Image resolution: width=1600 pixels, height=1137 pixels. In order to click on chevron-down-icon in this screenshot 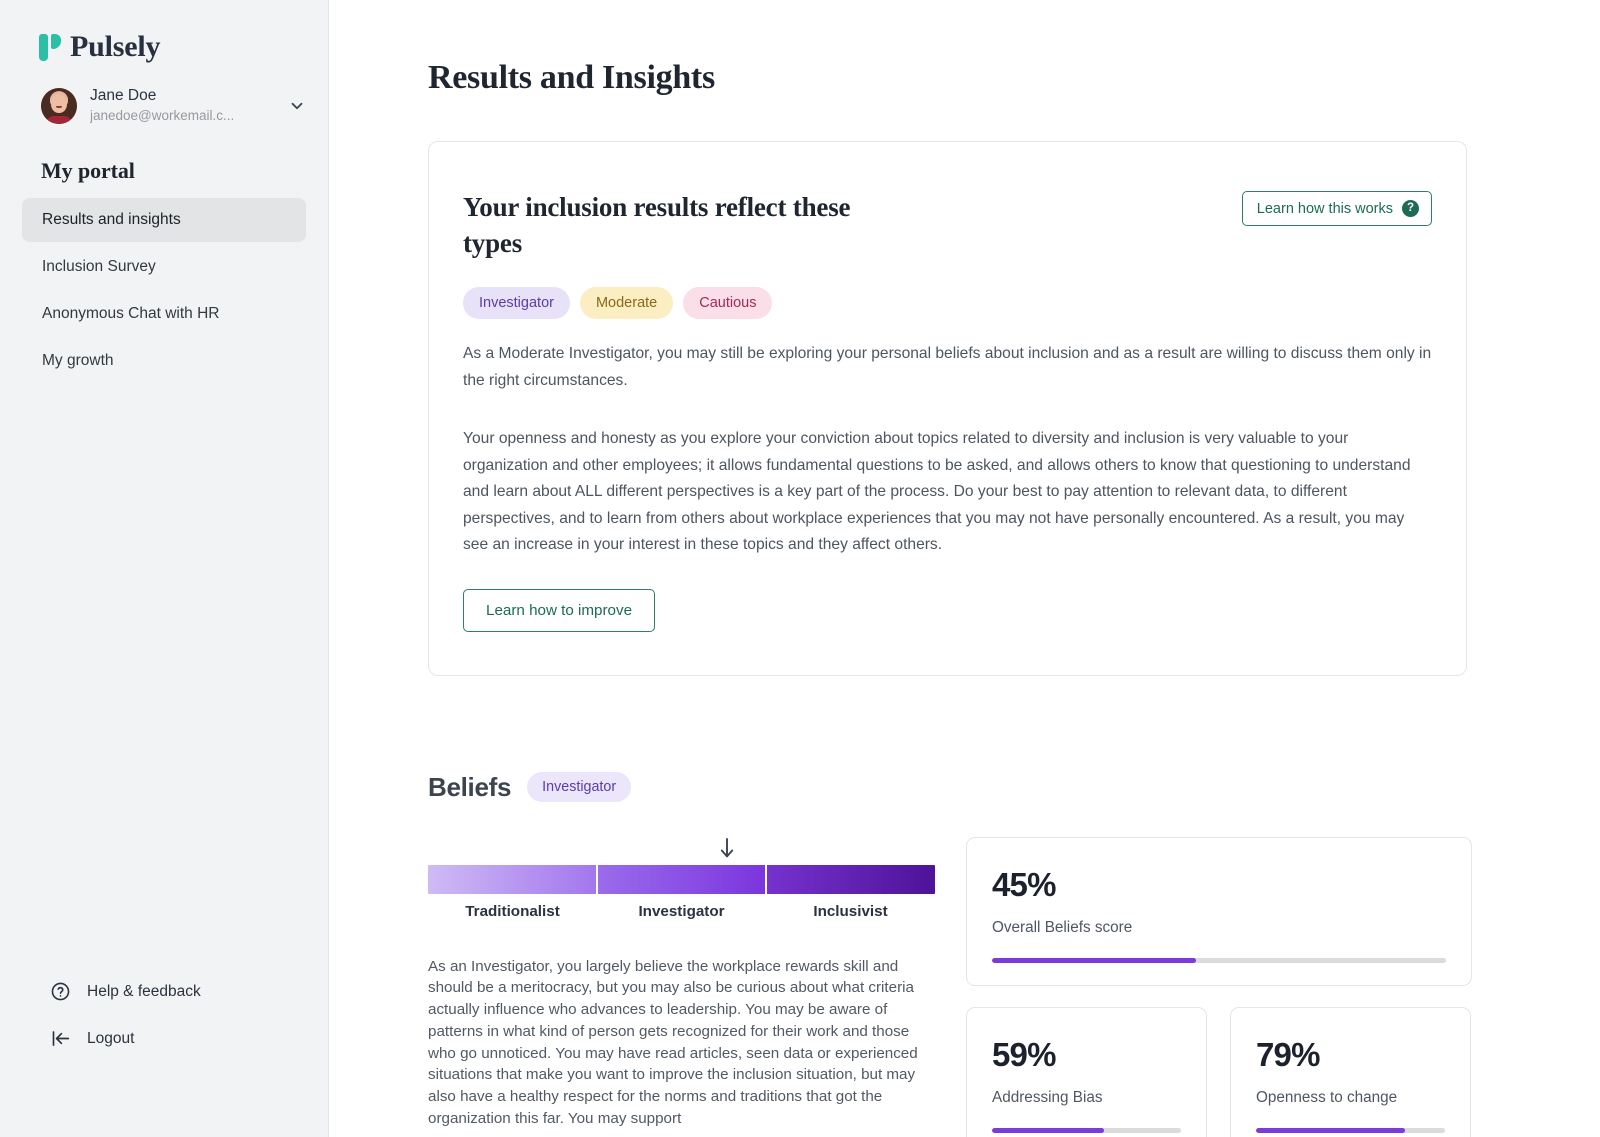, I will do `click(297, 106)`.